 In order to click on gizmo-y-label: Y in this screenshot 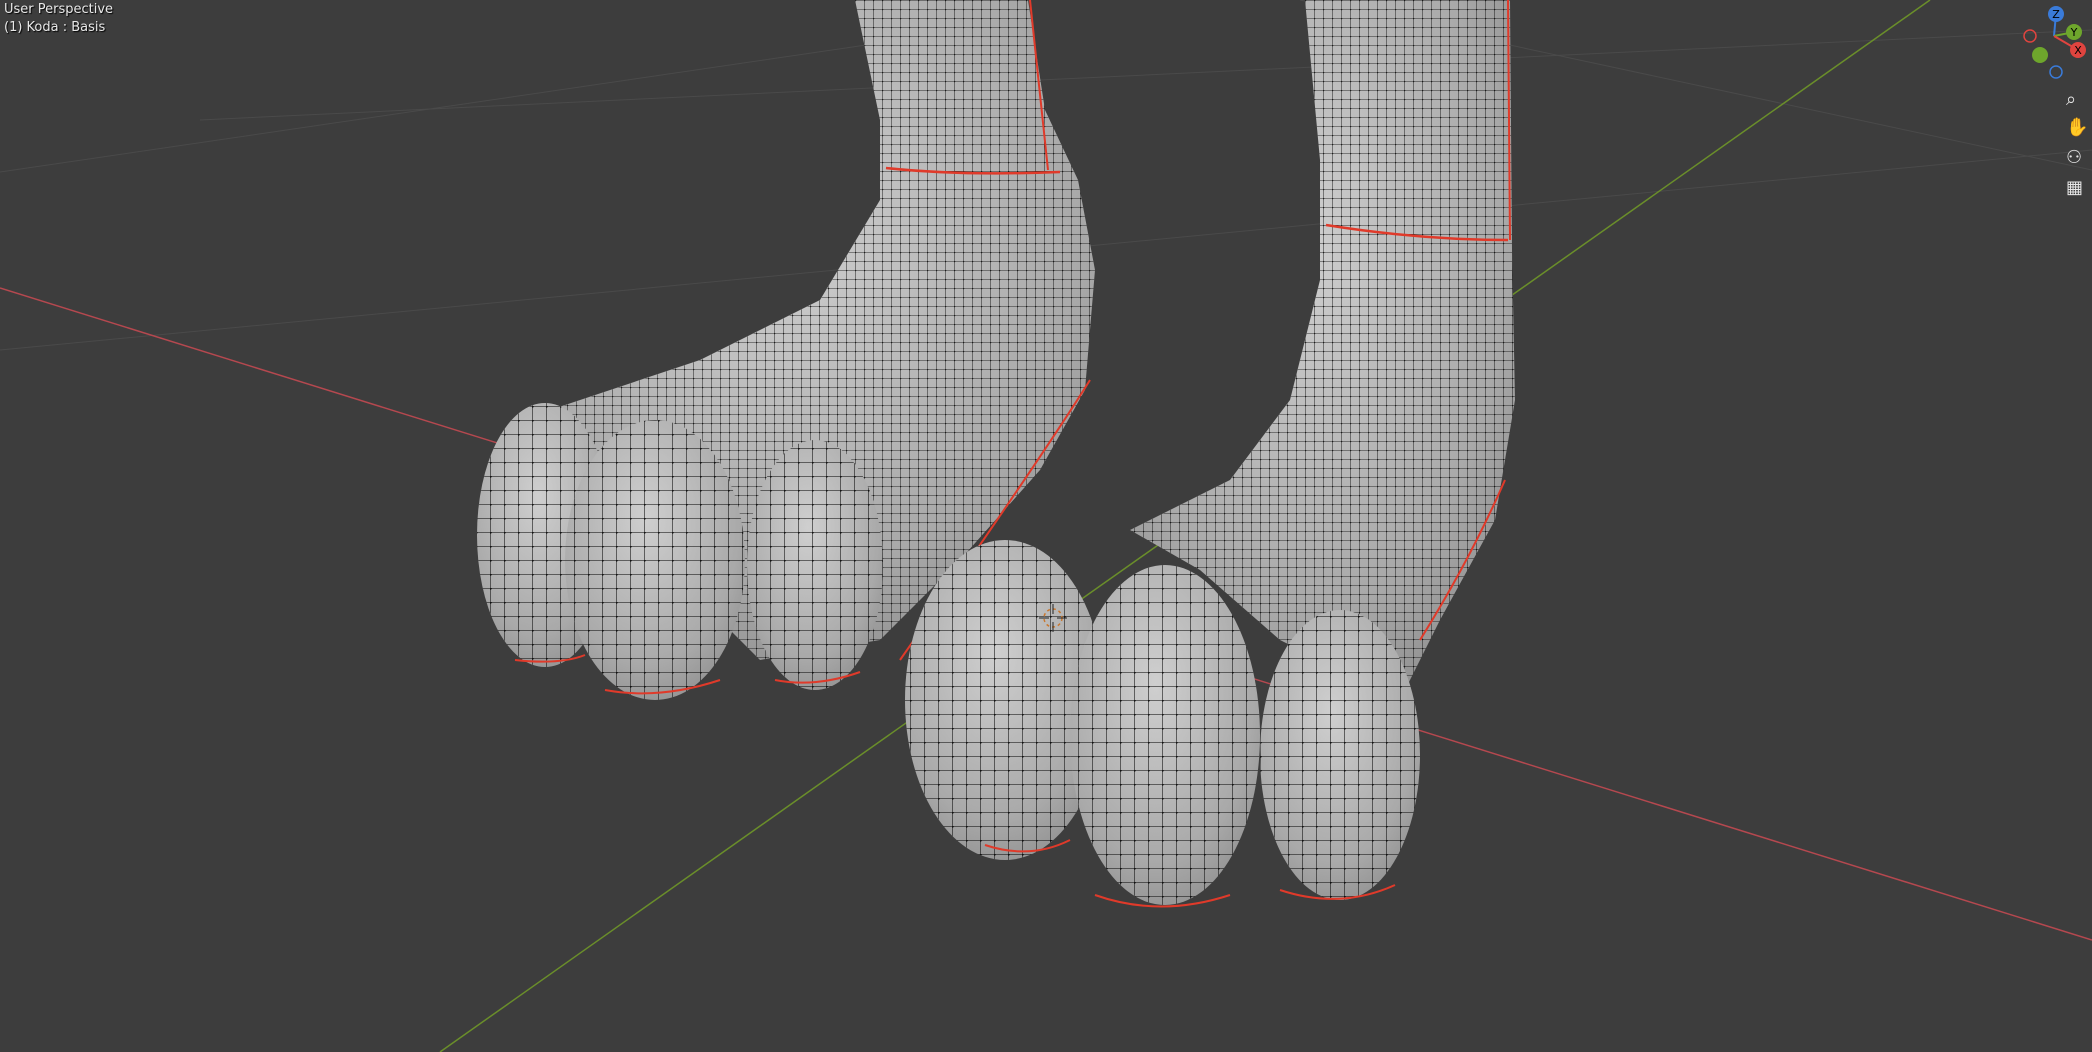, I will do `click(2074, 32)`.